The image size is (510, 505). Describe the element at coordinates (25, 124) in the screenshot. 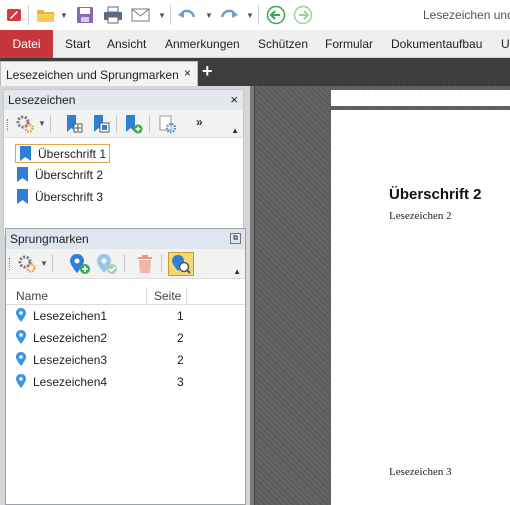

I see `bookmark-options-gear-icon` at that location.